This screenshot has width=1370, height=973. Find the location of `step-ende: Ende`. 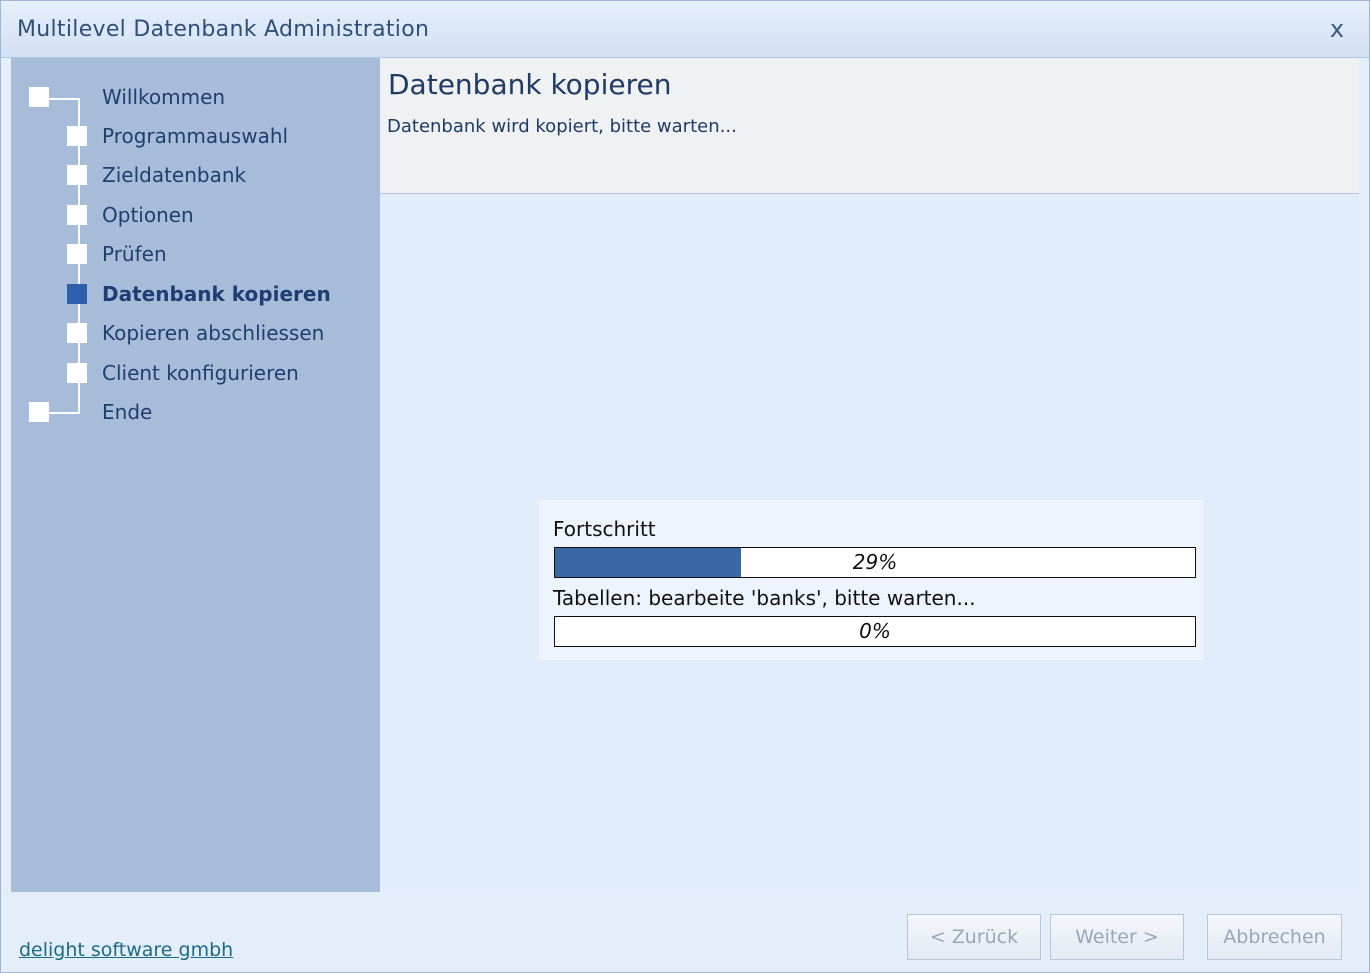

step-ende: Ende is located at coordinates (195, 411).